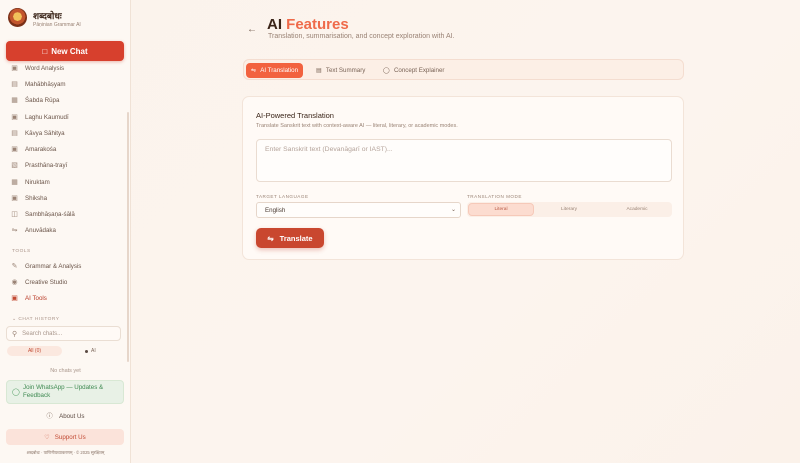  I want to click on no-chats-message: No chats yet, so click(65, 371).